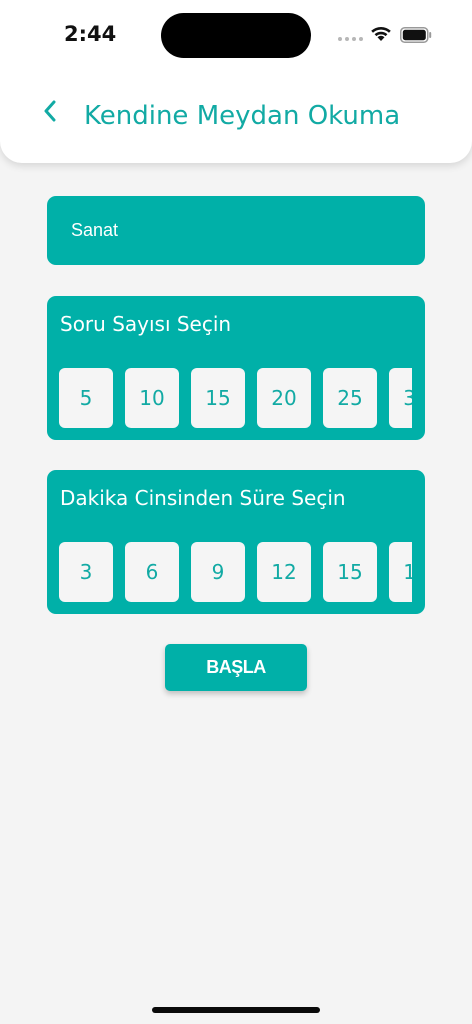  I want to click on wifi-icon, so click(381, 33).